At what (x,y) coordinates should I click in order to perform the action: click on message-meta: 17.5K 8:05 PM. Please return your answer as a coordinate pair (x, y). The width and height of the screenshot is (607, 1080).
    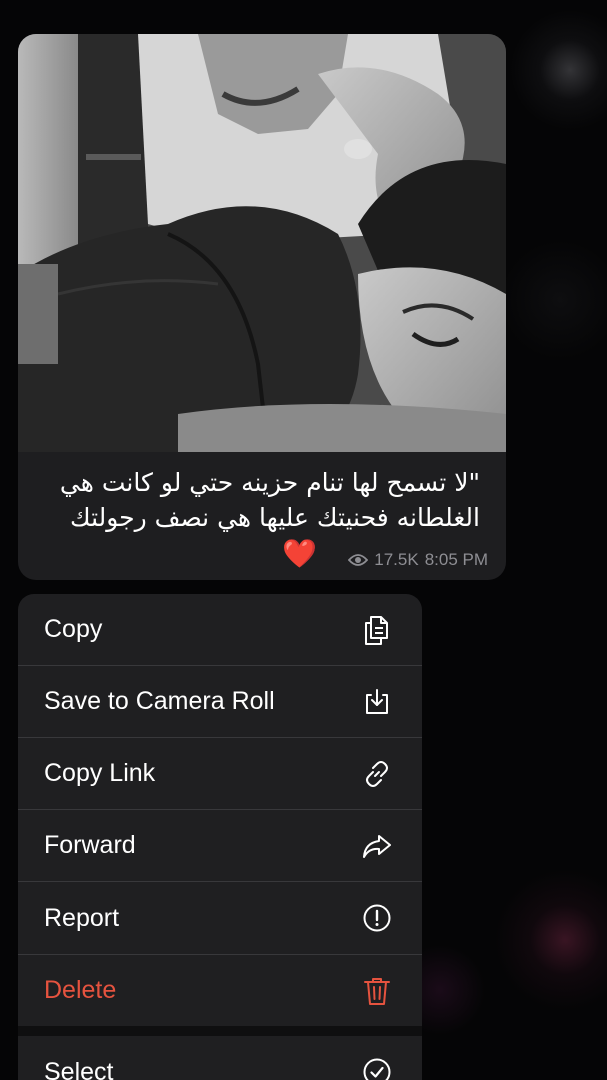
    Looking at the image, I should click on (418, 560).